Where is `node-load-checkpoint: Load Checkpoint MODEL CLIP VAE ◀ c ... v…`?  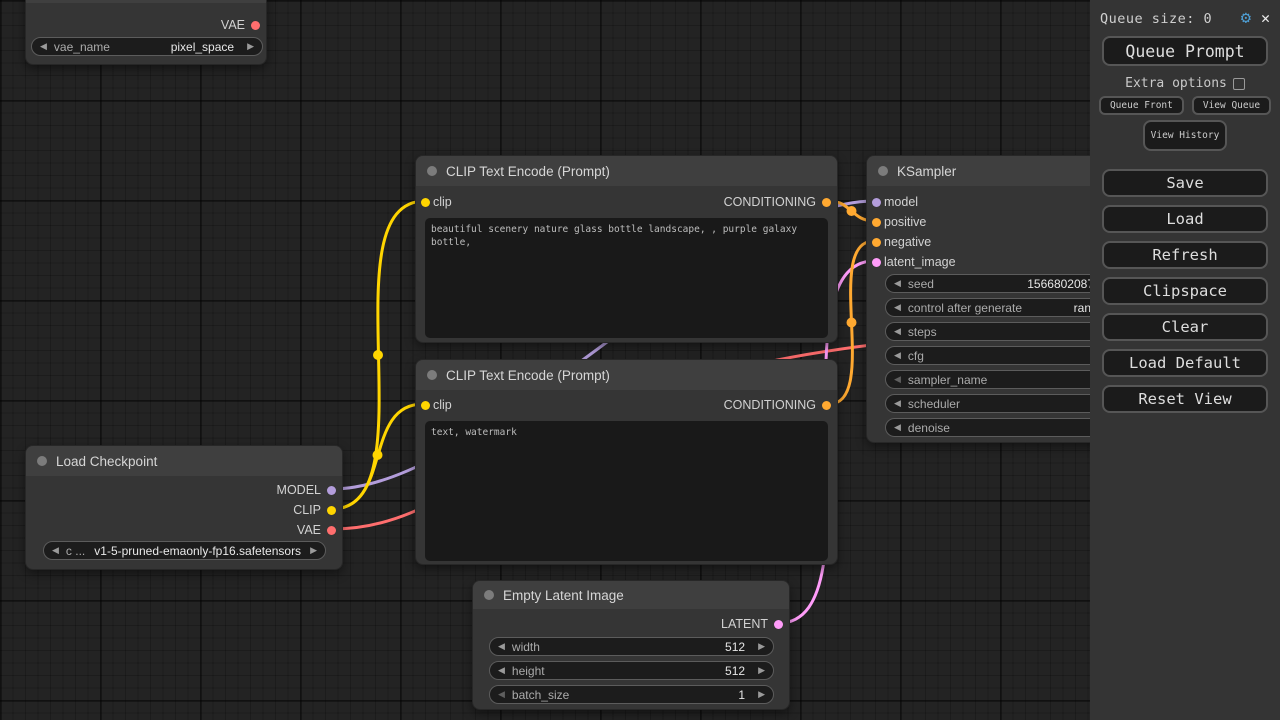 node-load-checkpoint: Load Checkpoint MODEL CLIP VAE ◀ c ... v… is located at coordinates (184, 507).